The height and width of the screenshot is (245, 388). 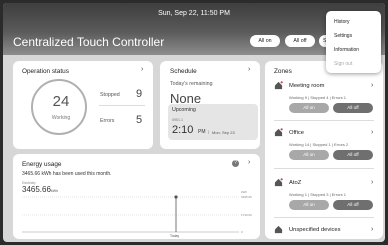 What do you see at coordinates (315, 230) in the screenshot?
I see `unspecified-devices-label: Unspecified devices` at bounding box center [315, 230].